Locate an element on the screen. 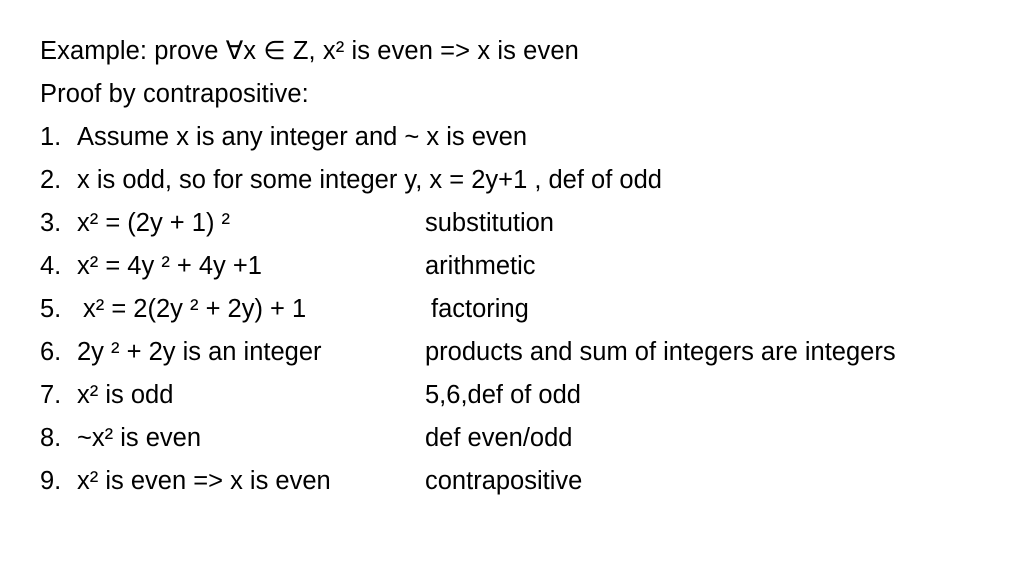 The image size is (1024, 576). step-statement: Assume x is any integer and ~ x is even is located at coordinates (302, 137).